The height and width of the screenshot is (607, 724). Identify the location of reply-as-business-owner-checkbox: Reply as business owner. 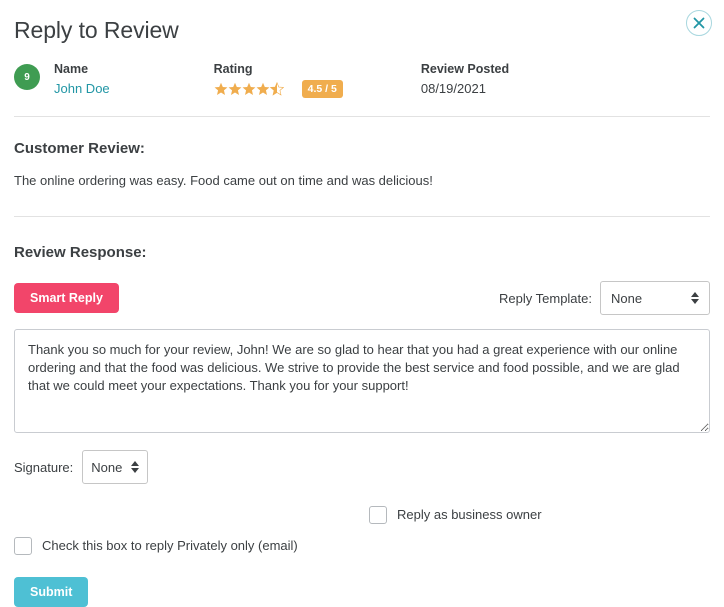
(455, 515).